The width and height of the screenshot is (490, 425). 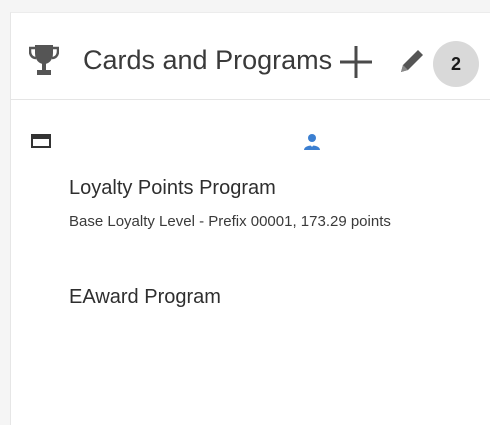 What do you see at coordinates (456, 64) in the screenshot?
I see `count-badge: 2` at bounding box center [456, 64].